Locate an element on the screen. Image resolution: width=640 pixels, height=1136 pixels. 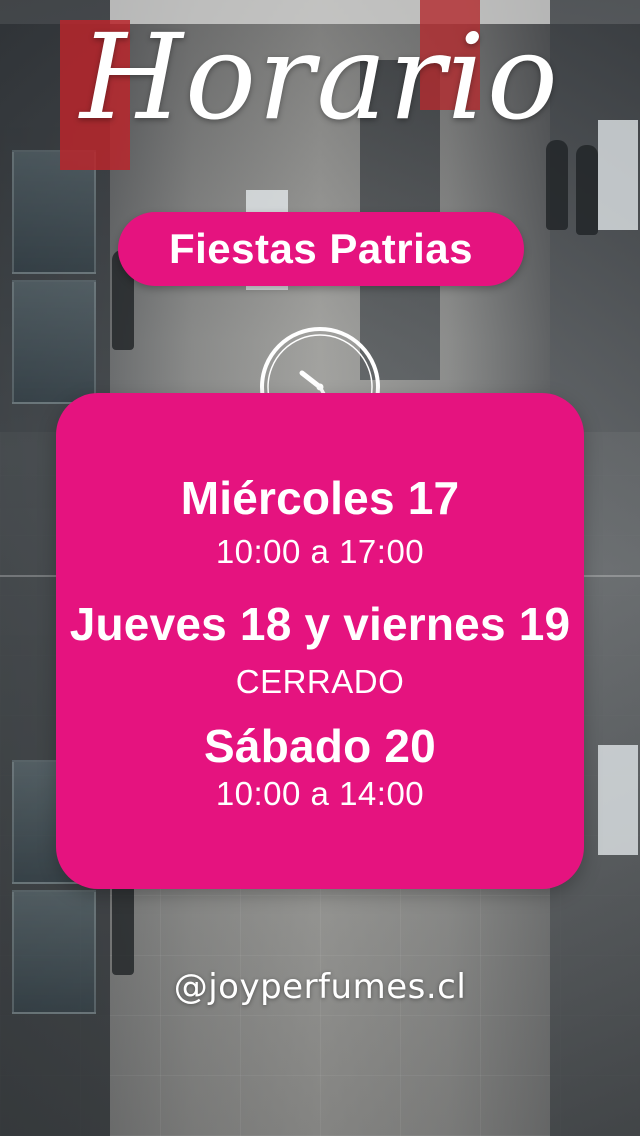
subtitle-label: Fiestas Patrias is located at coordinates (320, 248).